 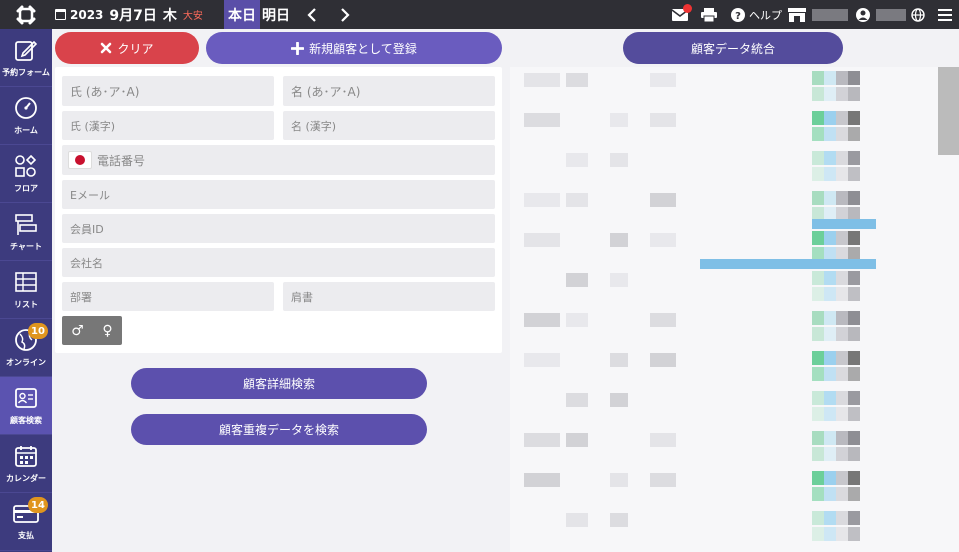 I want to click on sidebar-item-chart: チャート, so click(x=26, y=232).